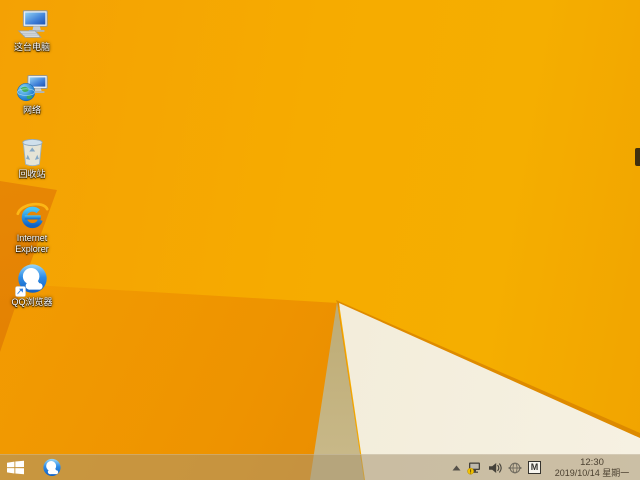 This screenshot has height=480, width=640. What do you see at coordinates (32, 24) in the screenshot?
I see `this-pc-icon` at bounding box center [32, 24].